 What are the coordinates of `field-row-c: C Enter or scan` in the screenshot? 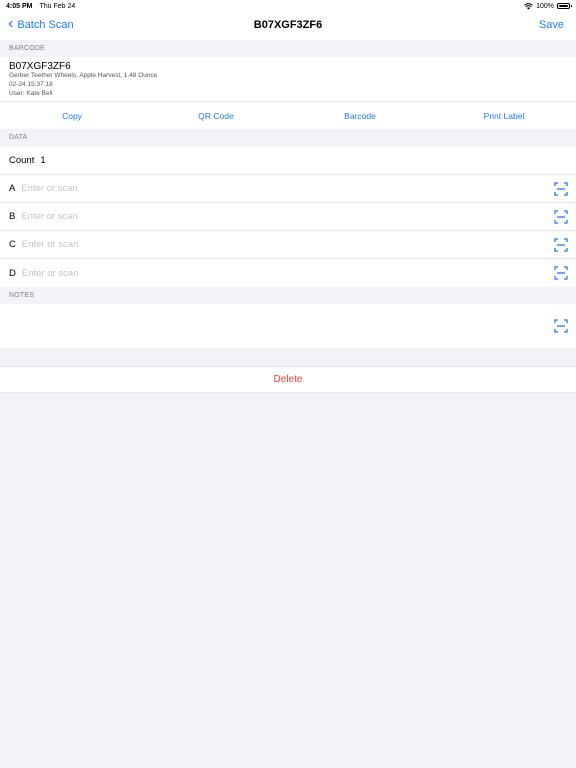 It's located at (288, 245).